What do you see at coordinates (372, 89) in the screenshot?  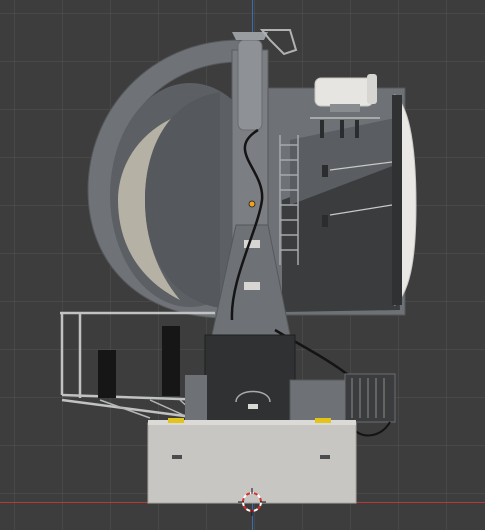 I see `top-cylinder-cap` at bounding box center [372, 89].